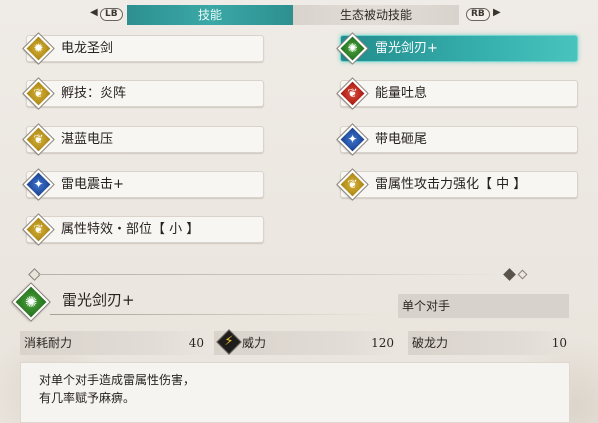 This screenshot has height=423, width=598. What do you see at coordinates (406, 48) in the screenshot?
I see `skill-label: 雷光剑刃+` at bounding box center [406, 48].